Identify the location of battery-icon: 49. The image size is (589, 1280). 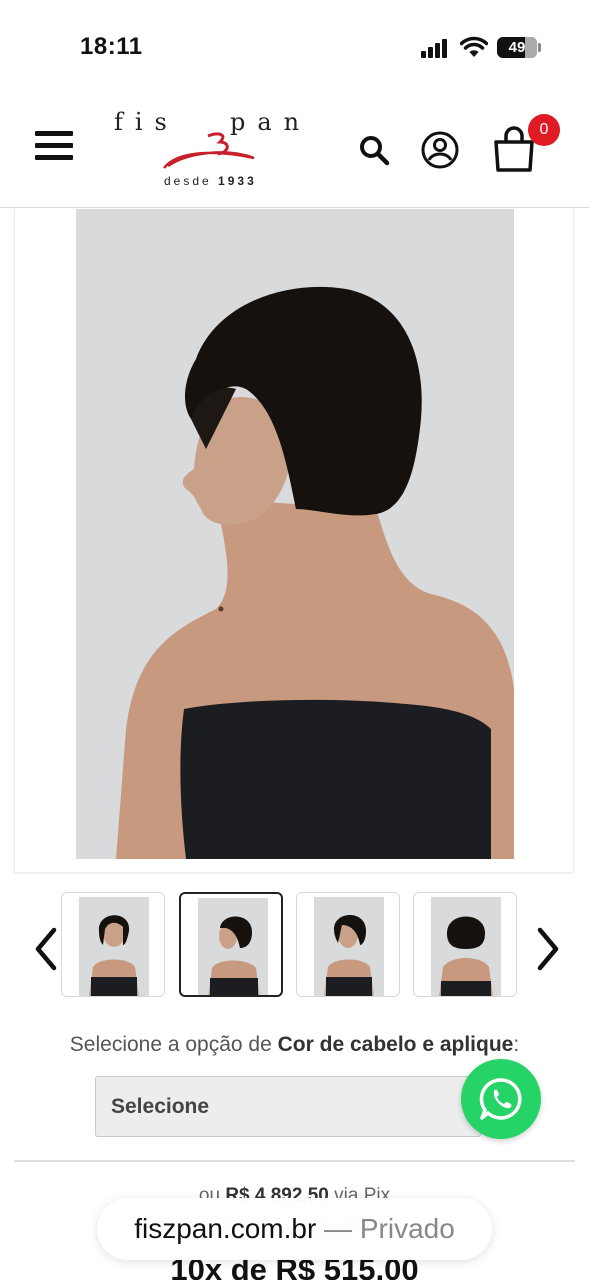
(519, 47).